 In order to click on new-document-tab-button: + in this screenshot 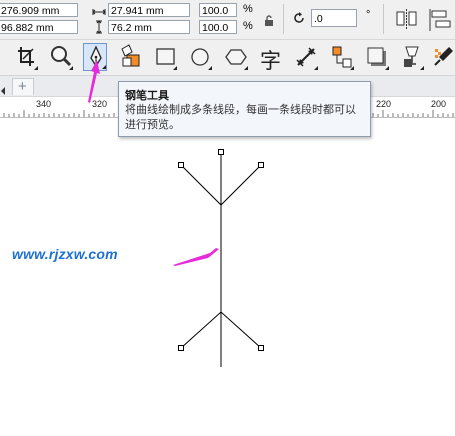, I will do `click(23, 86)`.